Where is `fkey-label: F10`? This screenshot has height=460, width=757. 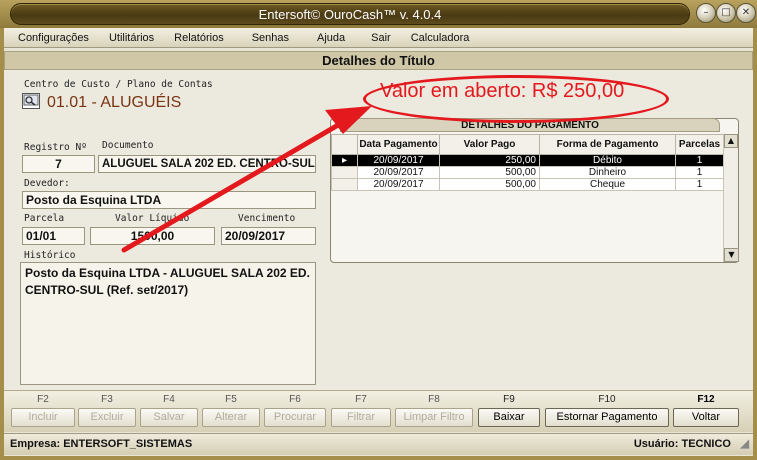
fkey-label: F10 is located at coordinates (607, 399).